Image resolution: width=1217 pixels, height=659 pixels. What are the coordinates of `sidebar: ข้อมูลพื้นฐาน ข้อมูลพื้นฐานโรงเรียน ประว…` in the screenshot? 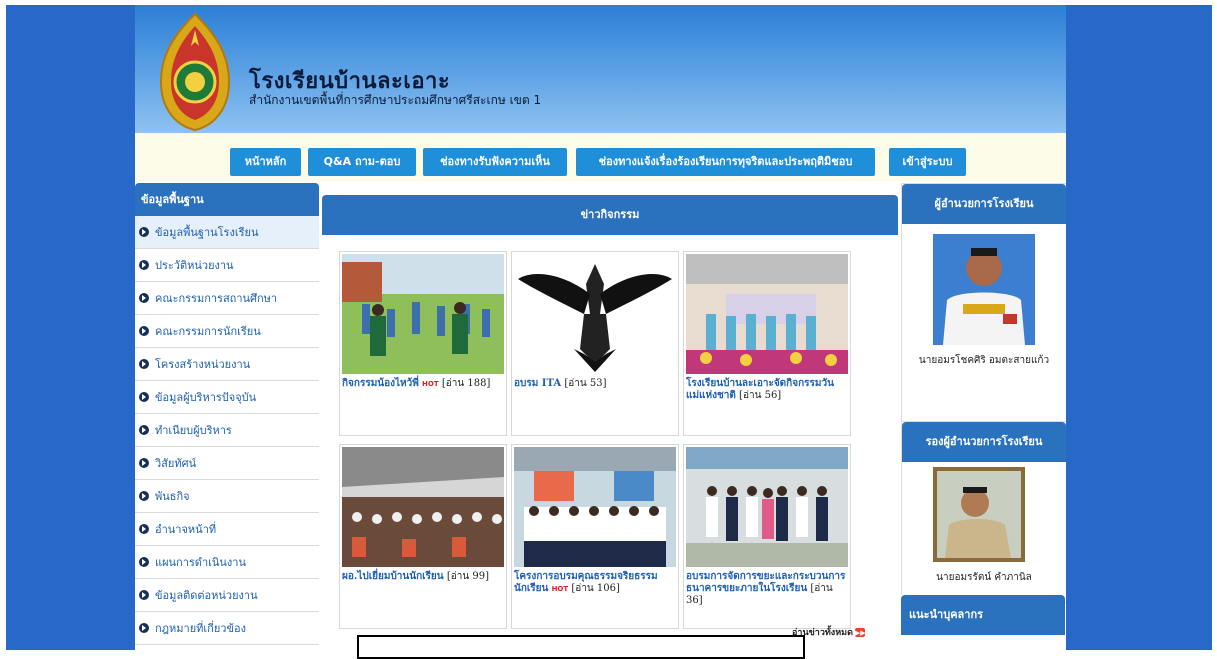 It's located at (227, 416).